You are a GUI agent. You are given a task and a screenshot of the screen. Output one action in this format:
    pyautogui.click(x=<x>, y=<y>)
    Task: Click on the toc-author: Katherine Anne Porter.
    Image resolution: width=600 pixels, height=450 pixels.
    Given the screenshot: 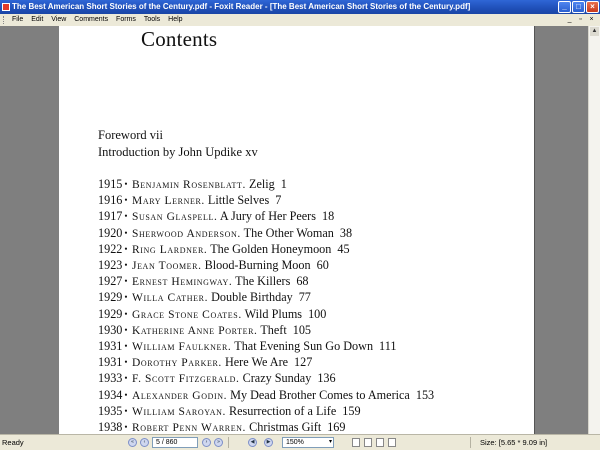 What is the action you would take?
    pyautogui.click(x=195, y=330)
    